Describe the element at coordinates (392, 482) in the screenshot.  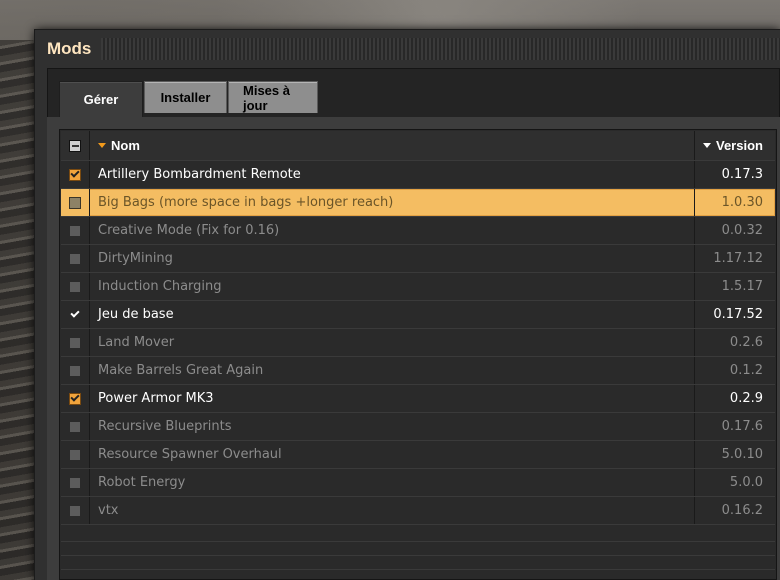
I see `mod-name: Robot Energy` at that location.